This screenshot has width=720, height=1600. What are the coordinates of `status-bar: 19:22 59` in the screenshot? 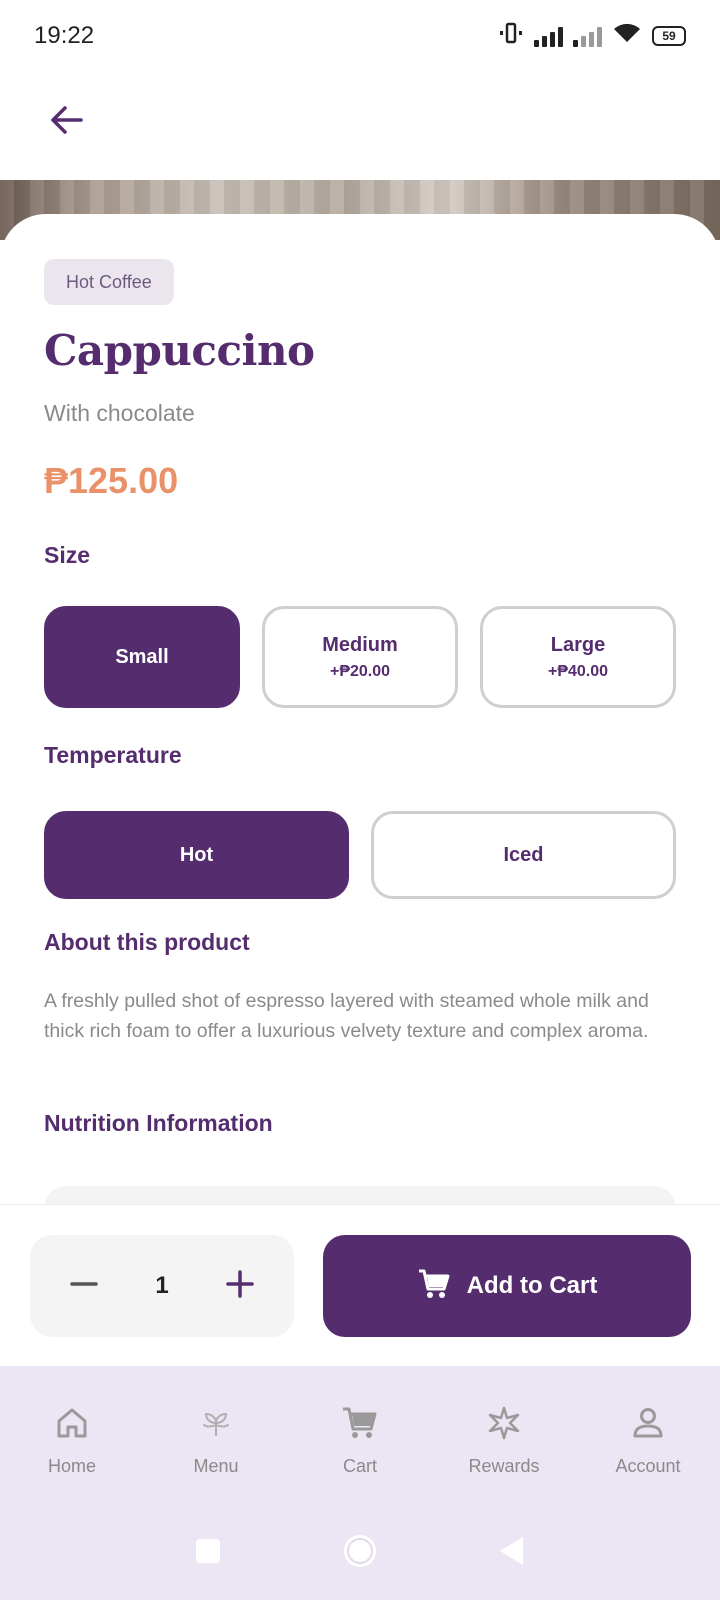 It's located at (360, 36).